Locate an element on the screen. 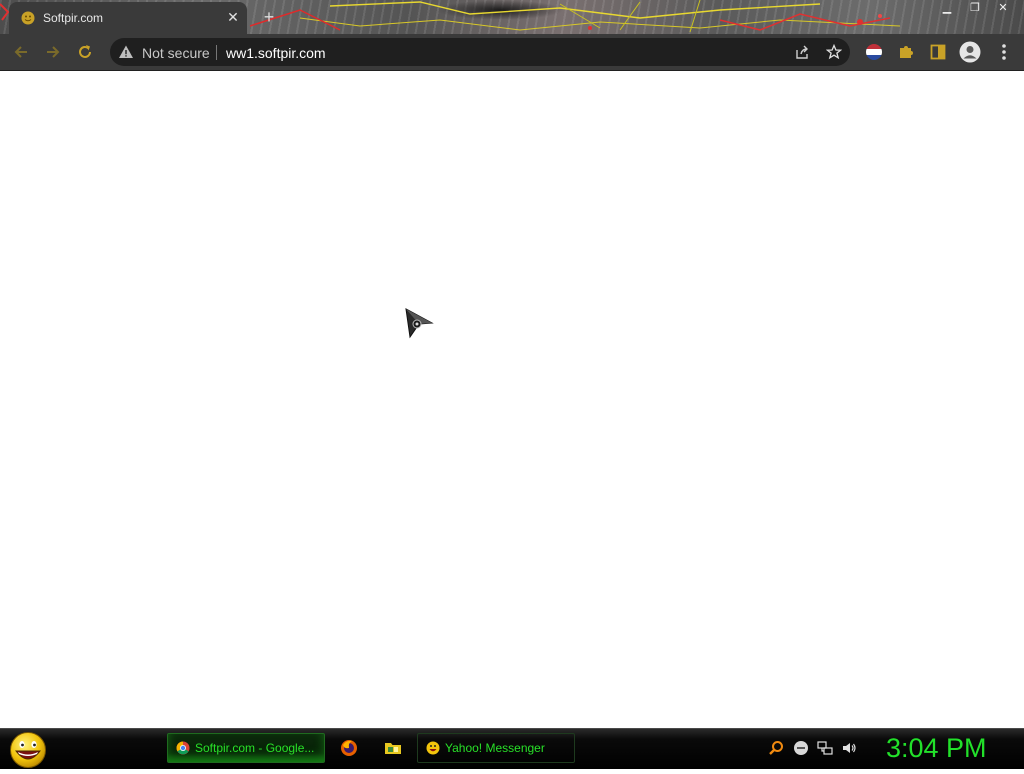 The width and height of the screenshot is (1024, 774). messenger-status-icon is located at coordinates (801, 748).